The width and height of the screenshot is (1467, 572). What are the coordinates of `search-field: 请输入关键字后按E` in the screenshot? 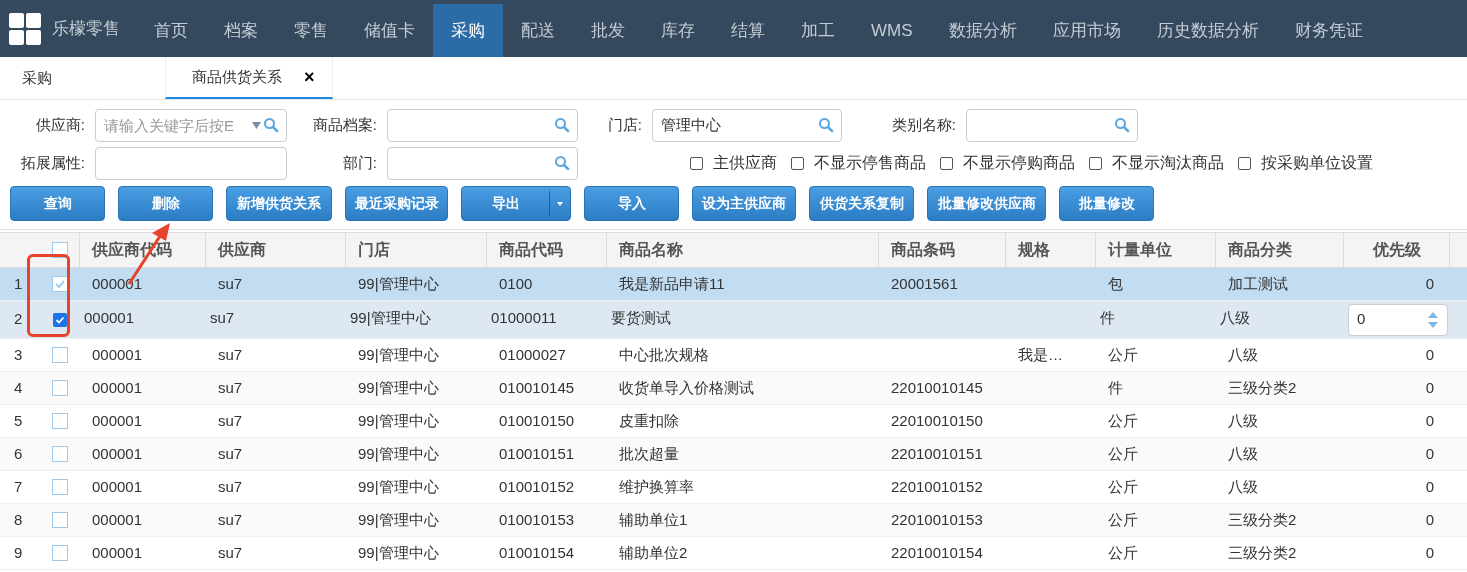 It's located at (191, 125).